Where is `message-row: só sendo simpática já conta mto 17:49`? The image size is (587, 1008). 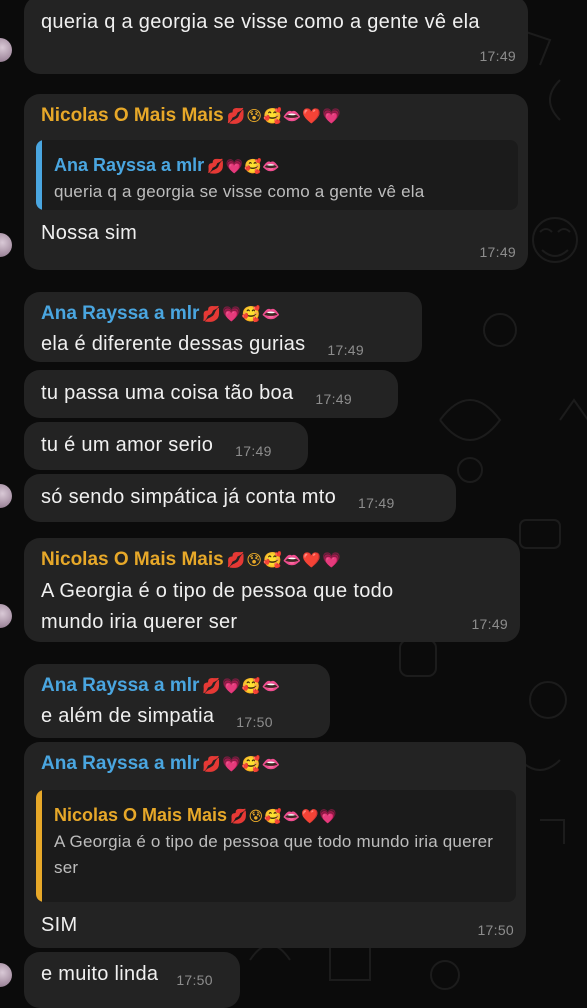 message-row: só sendo simpática já conta mto 17:49 is located at coordinates (241, 498).